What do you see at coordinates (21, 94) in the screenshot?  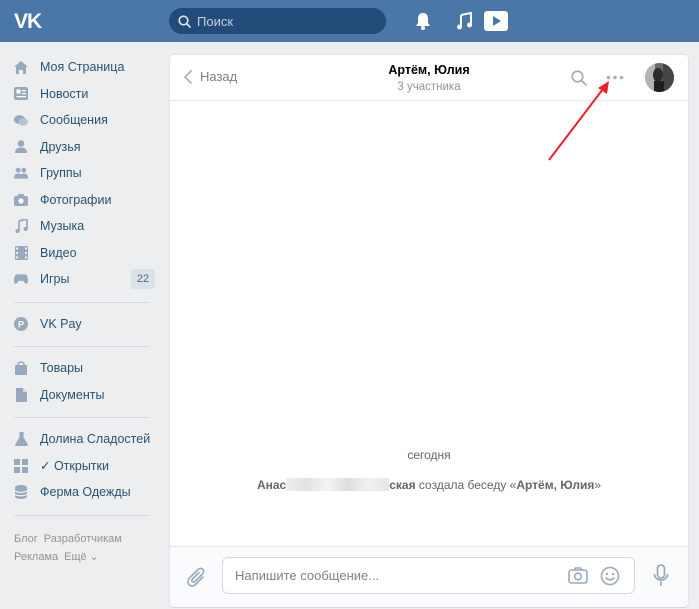 I see `newspaper-icon` at bounding box center [21, 94].